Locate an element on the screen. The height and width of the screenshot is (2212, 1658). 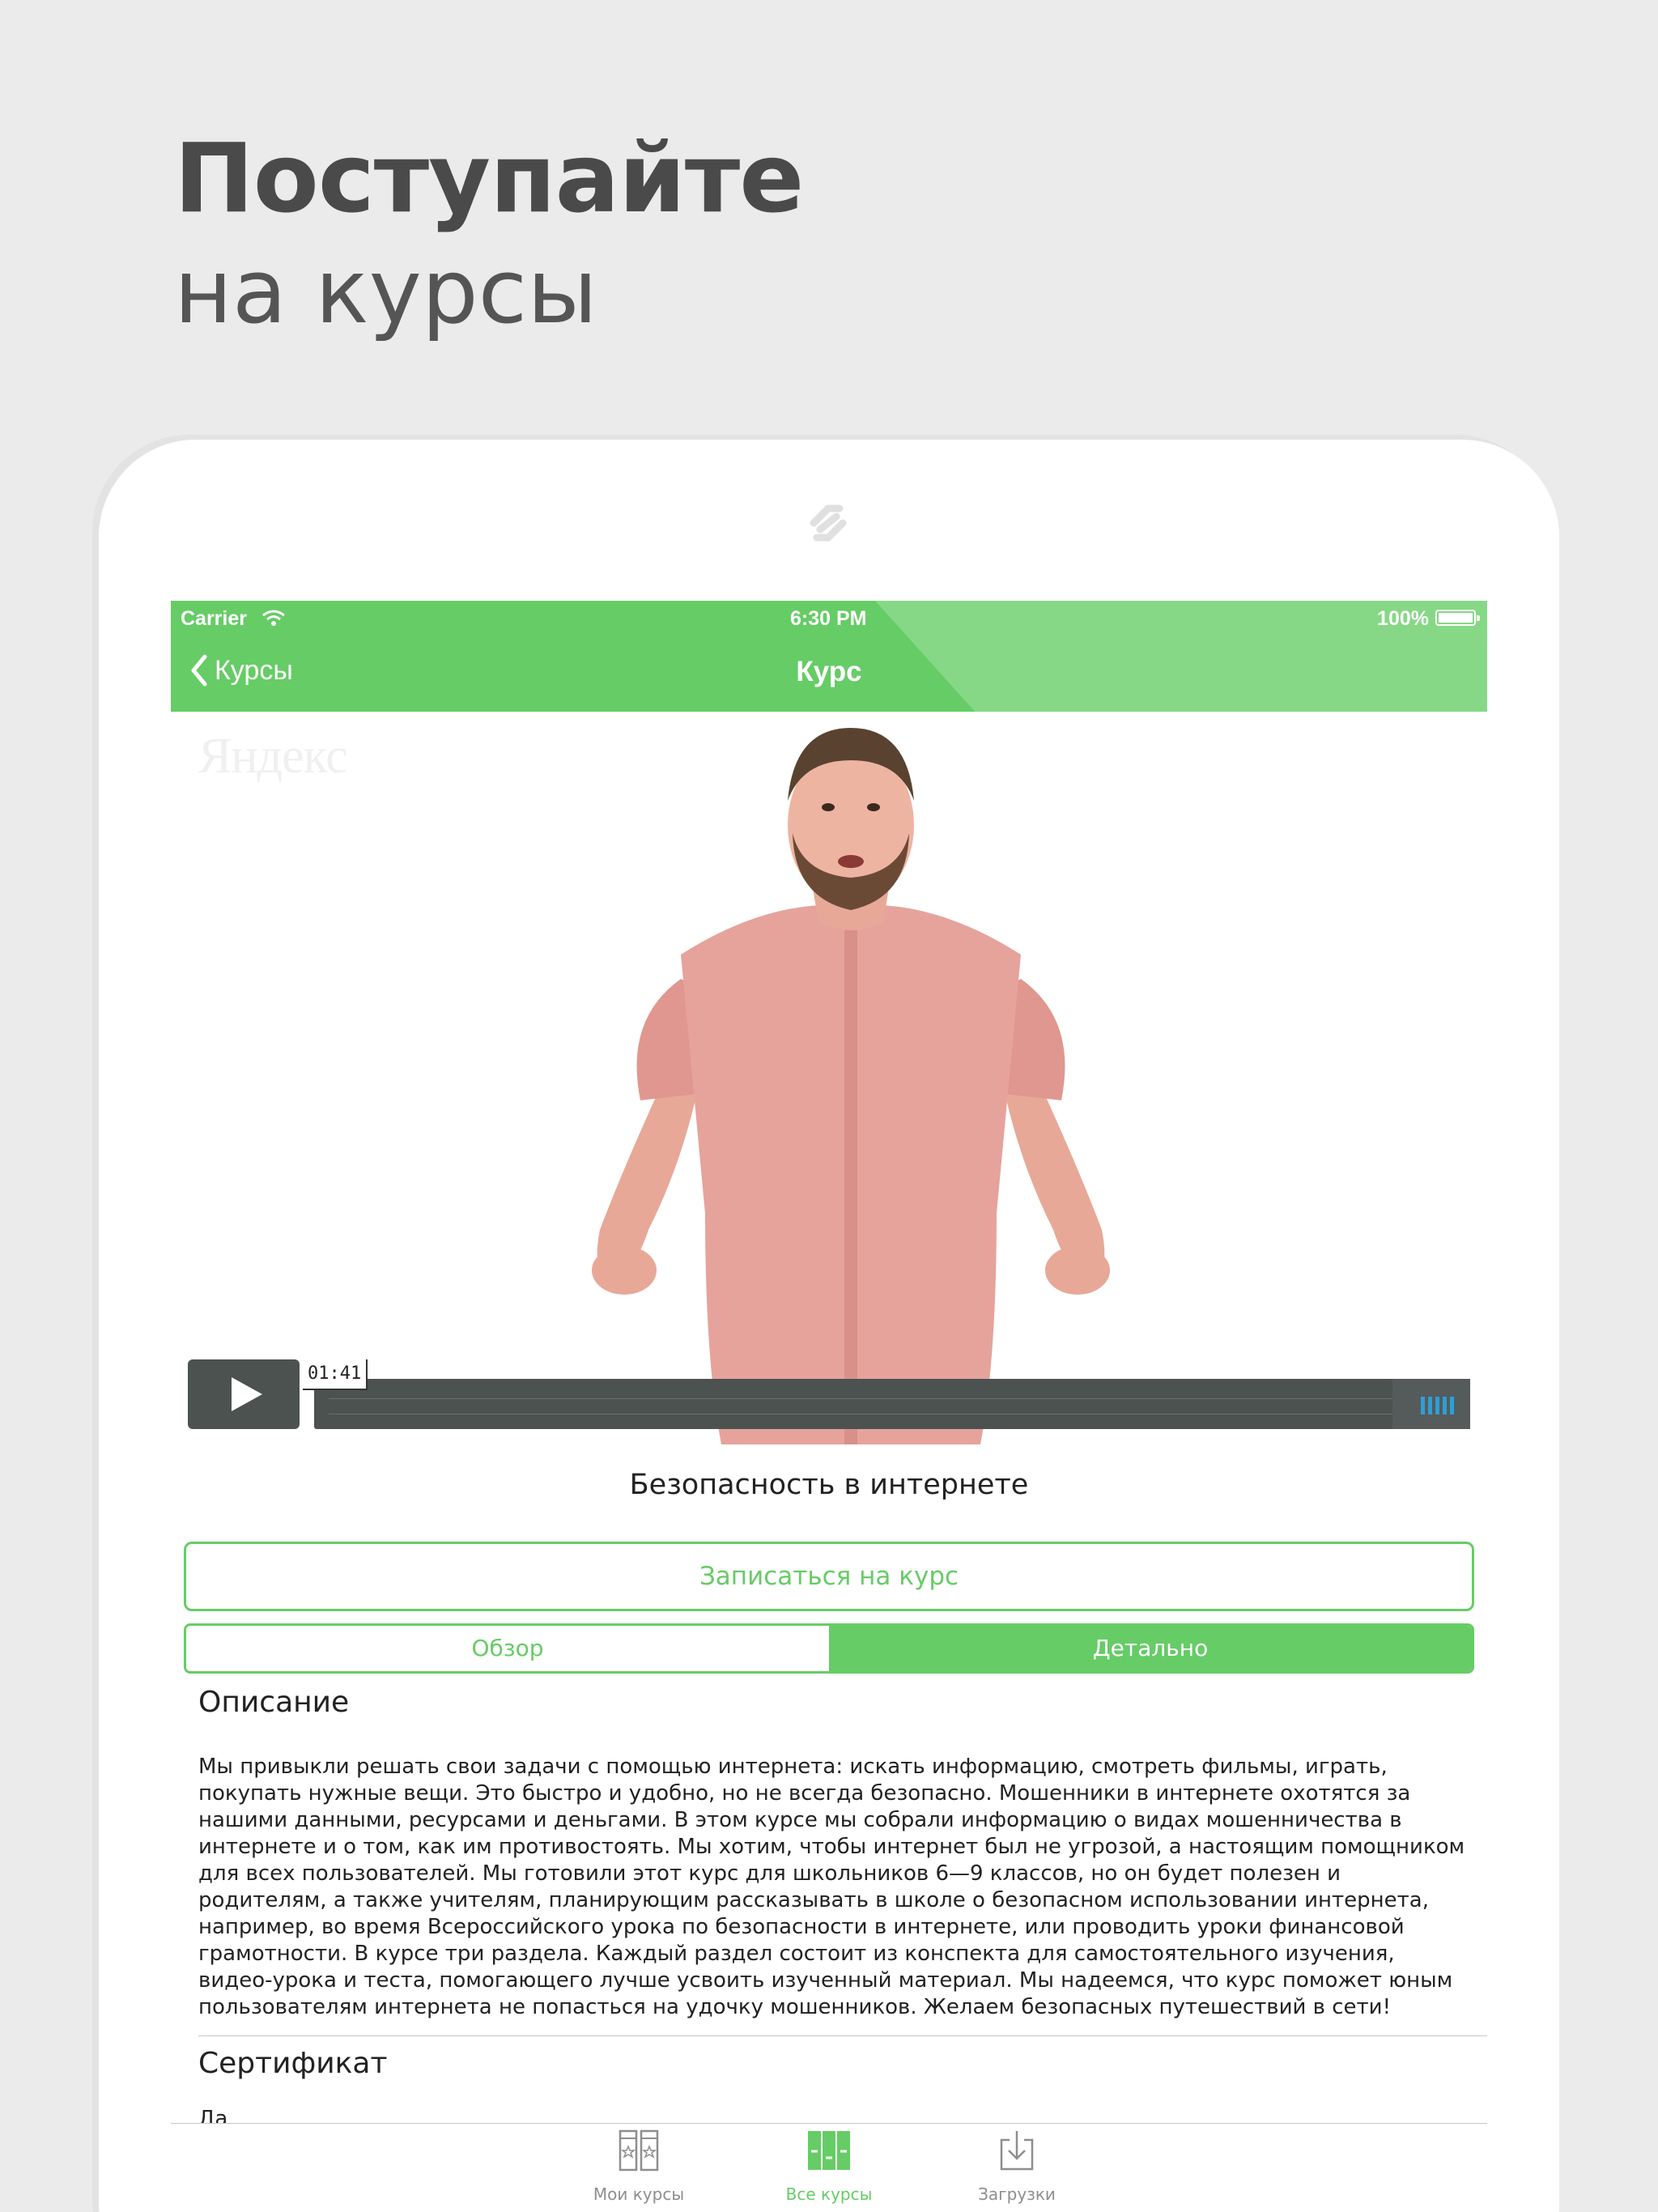
tab-bar: Мои курсы Все курсы Загрузки is located at coordinates (829, 2167).